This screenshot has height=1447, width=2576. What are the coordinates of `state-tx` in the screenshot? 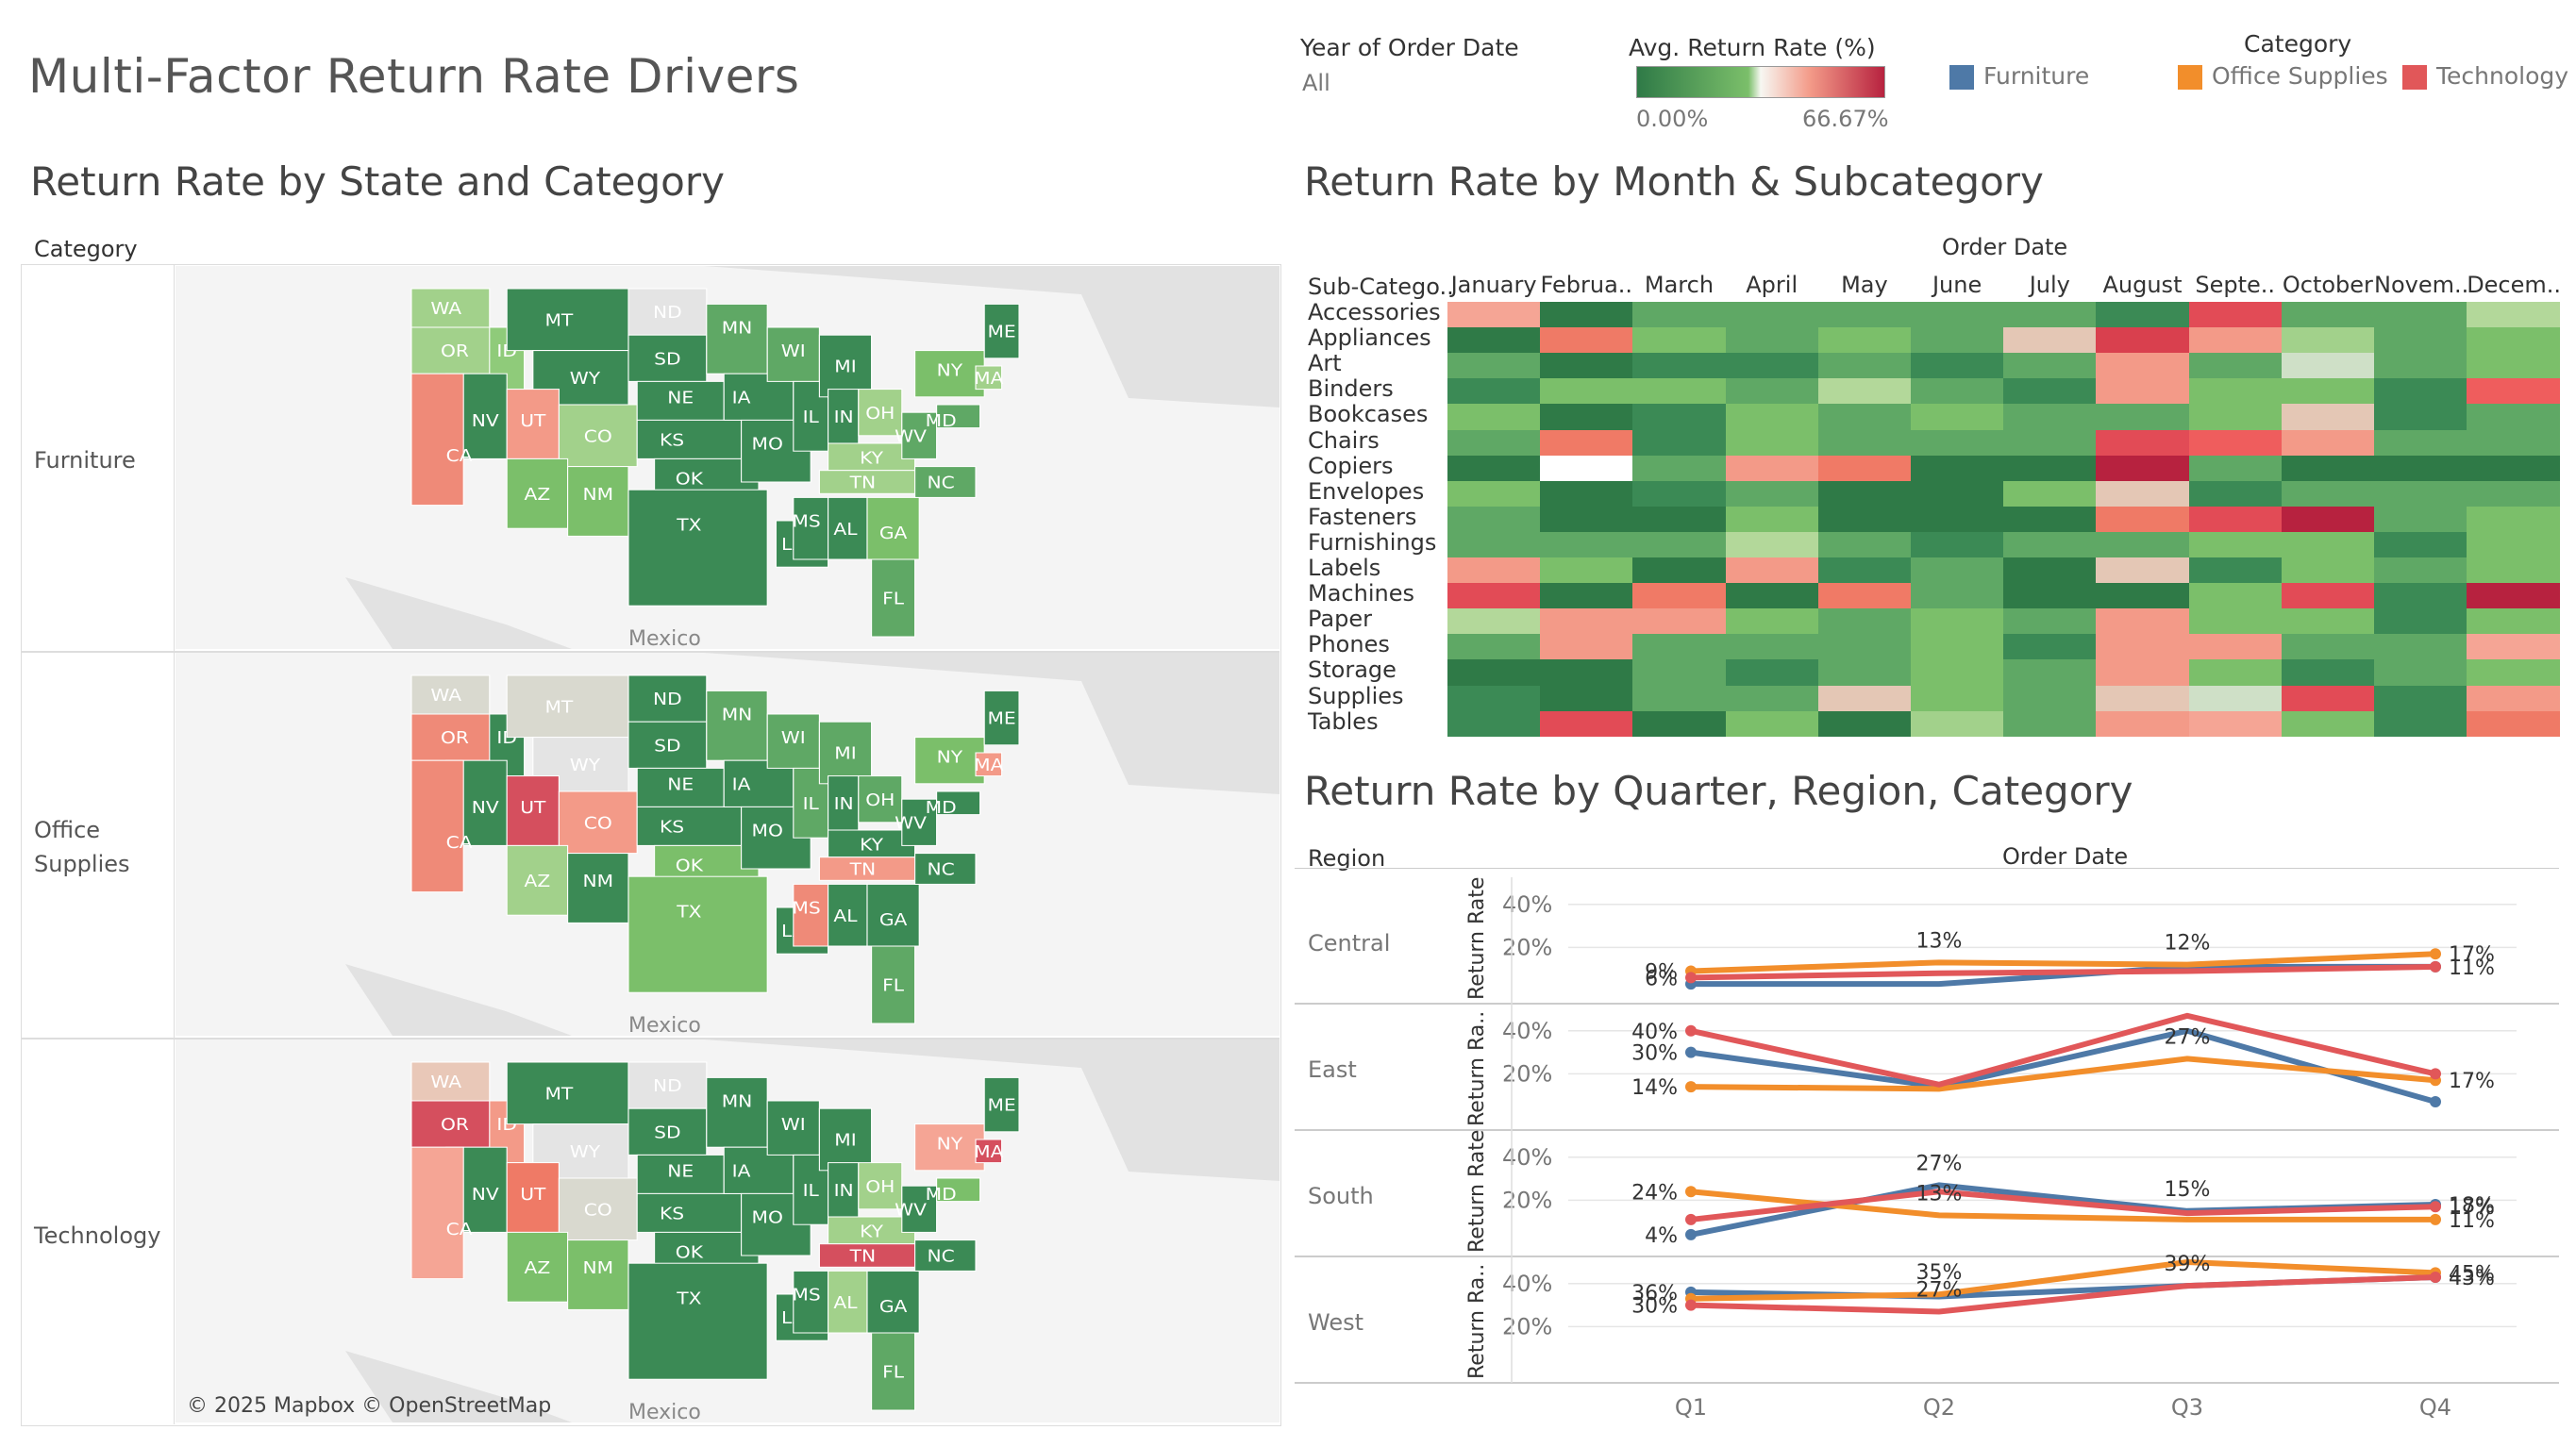 It's located at (697, 548).